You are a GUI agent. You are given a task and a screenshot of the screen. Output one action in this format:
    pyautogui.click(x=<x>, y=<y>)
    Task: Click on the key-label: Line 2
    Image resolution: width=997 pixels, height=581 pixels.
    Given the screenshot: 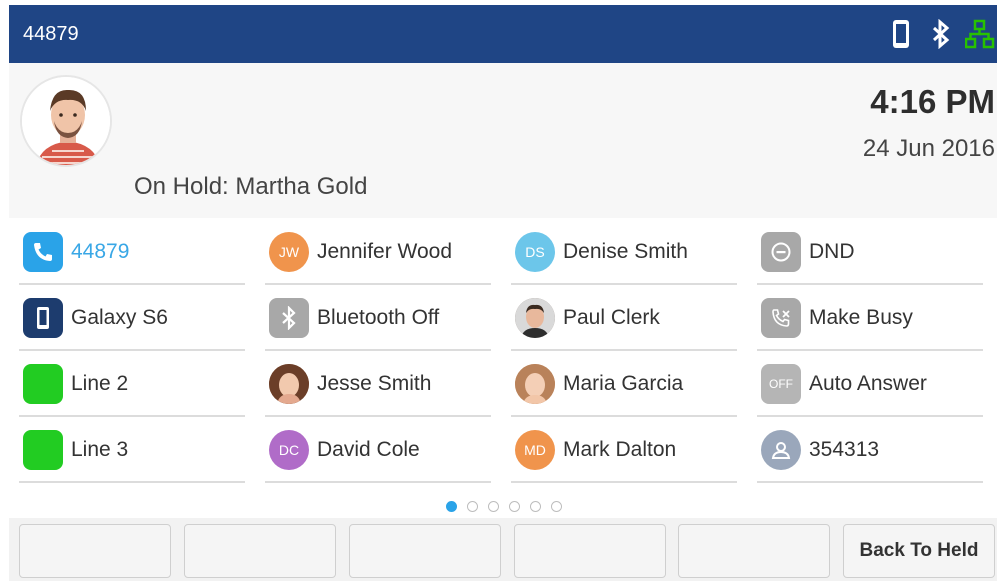 What is the action you would take?
    pyautogui.click(x=100, y=383)
    